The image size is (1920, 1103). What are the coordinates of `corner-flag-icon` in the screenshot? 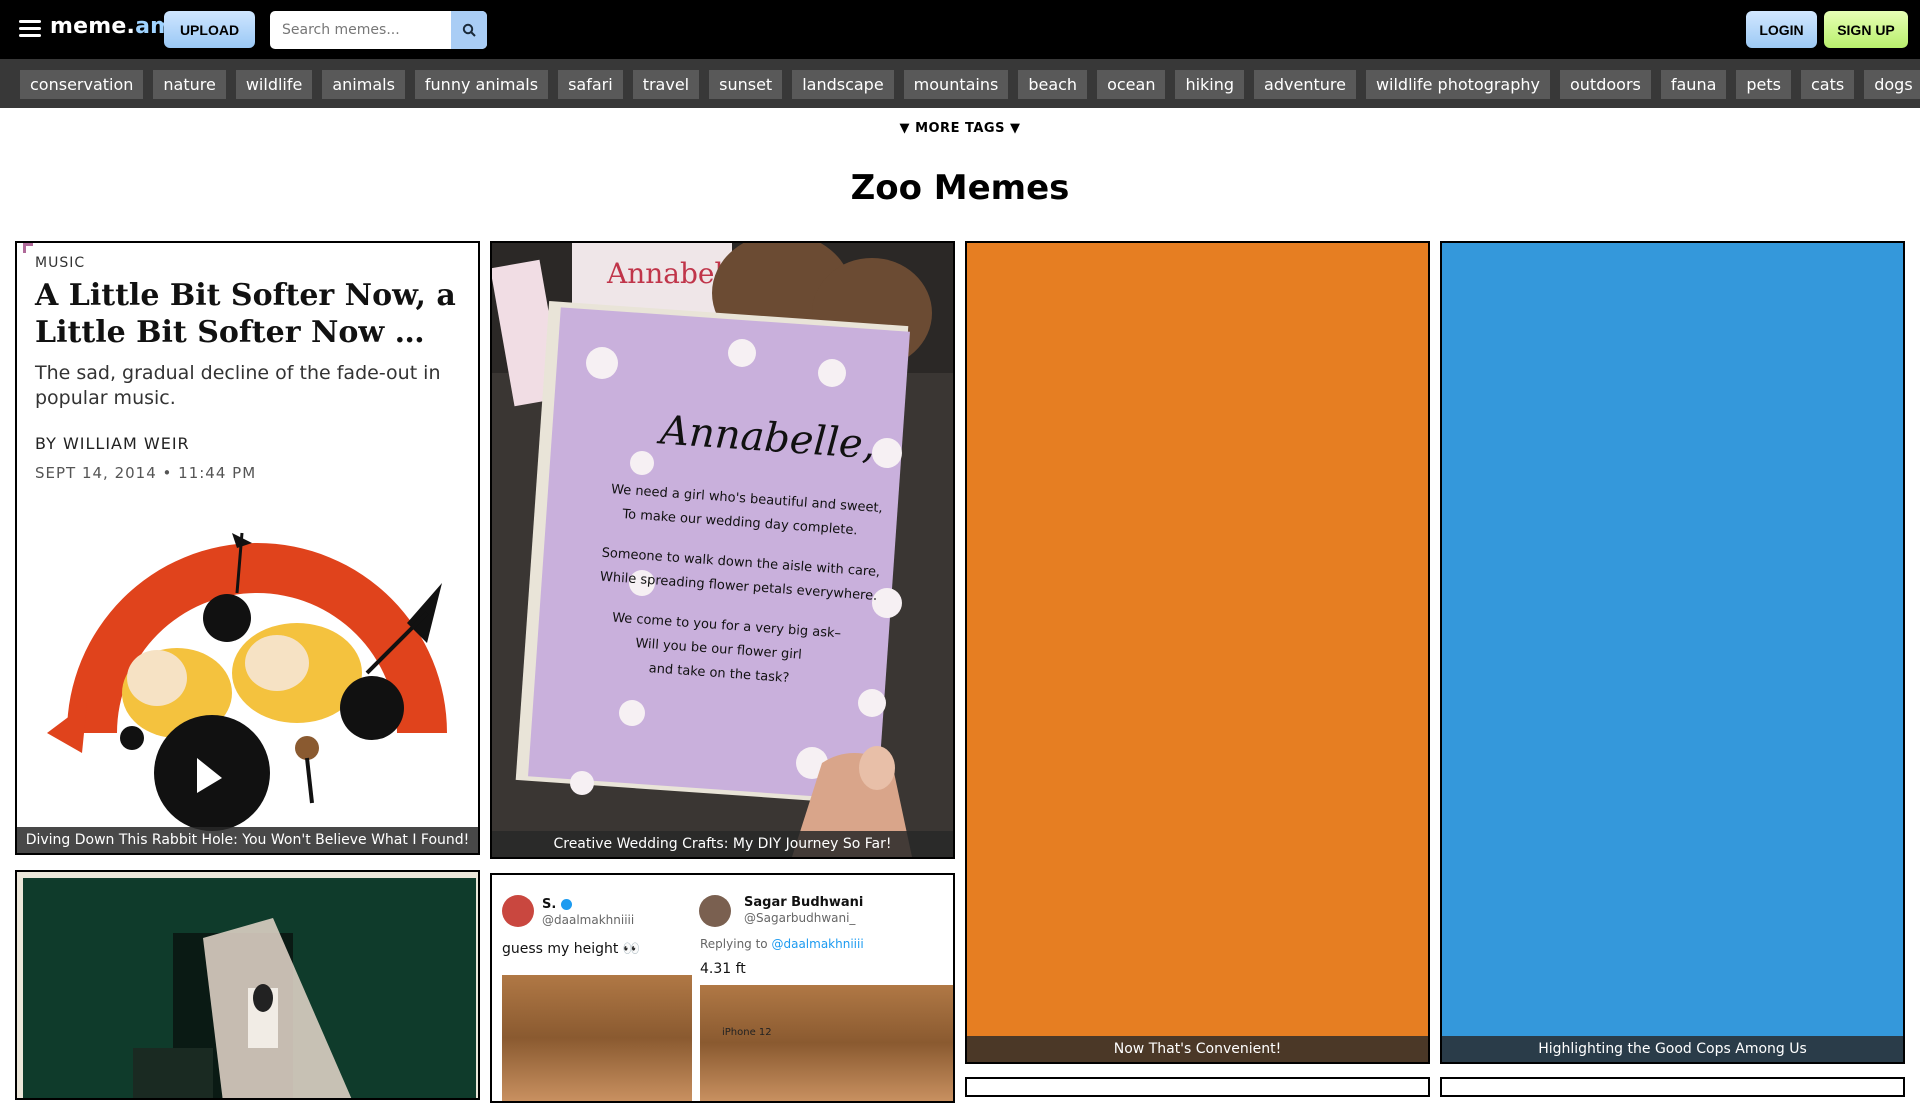 It's located at (28, 248).